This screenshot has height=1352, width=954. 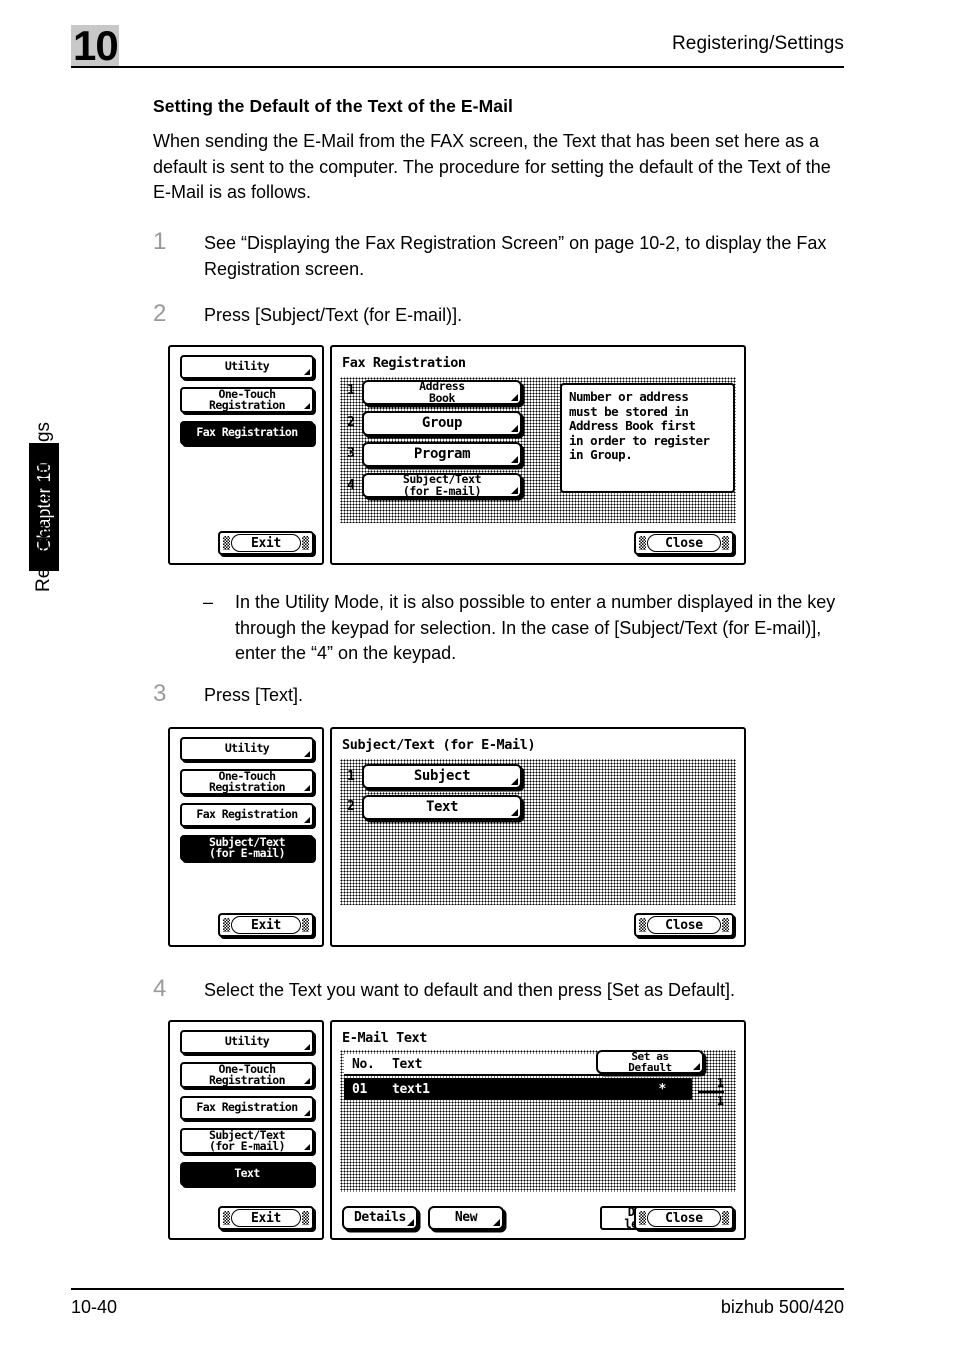 I want to click on lcd1-exit-label: Exit, so click(x=266, y=543).